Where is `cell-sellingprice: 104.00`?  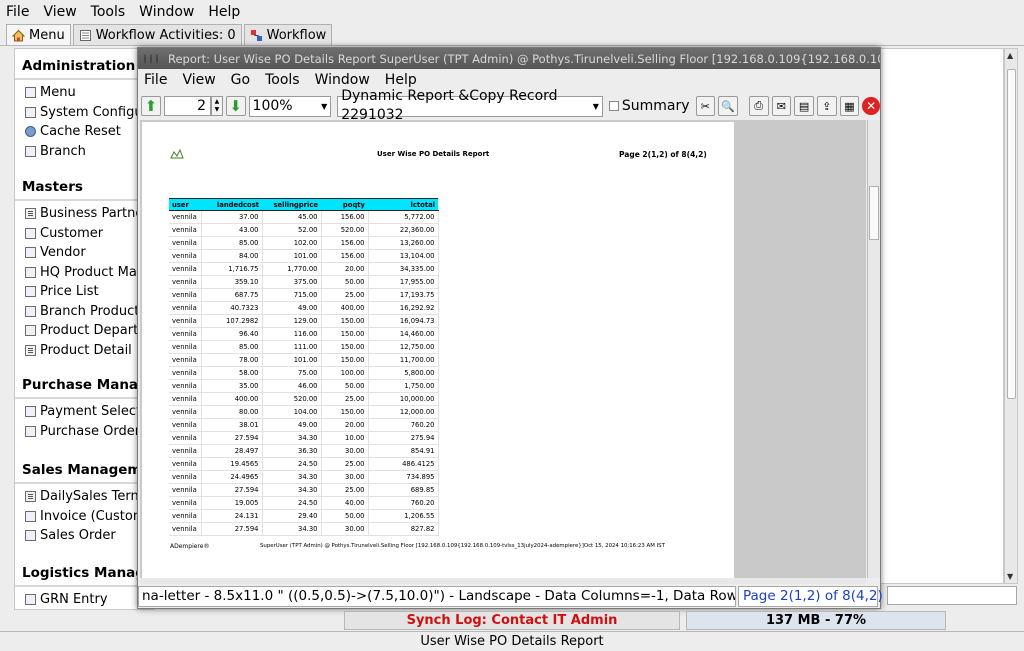 cell-sellingprice: 104.00 is located at coordinates (292, 412).